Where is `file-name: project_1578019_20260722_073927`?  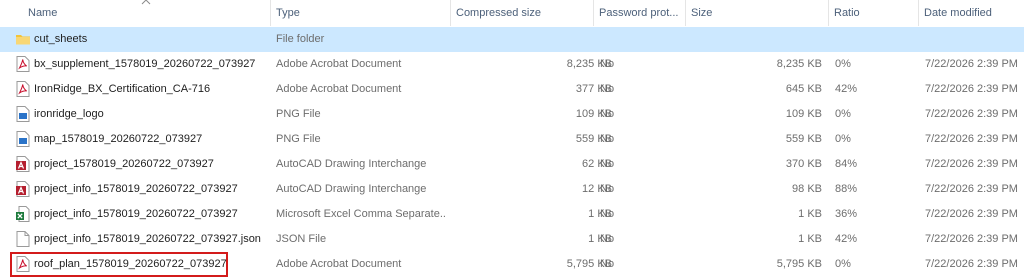
file-name: project_1578019_20260722_073927 is located at coordinates (124, 164).